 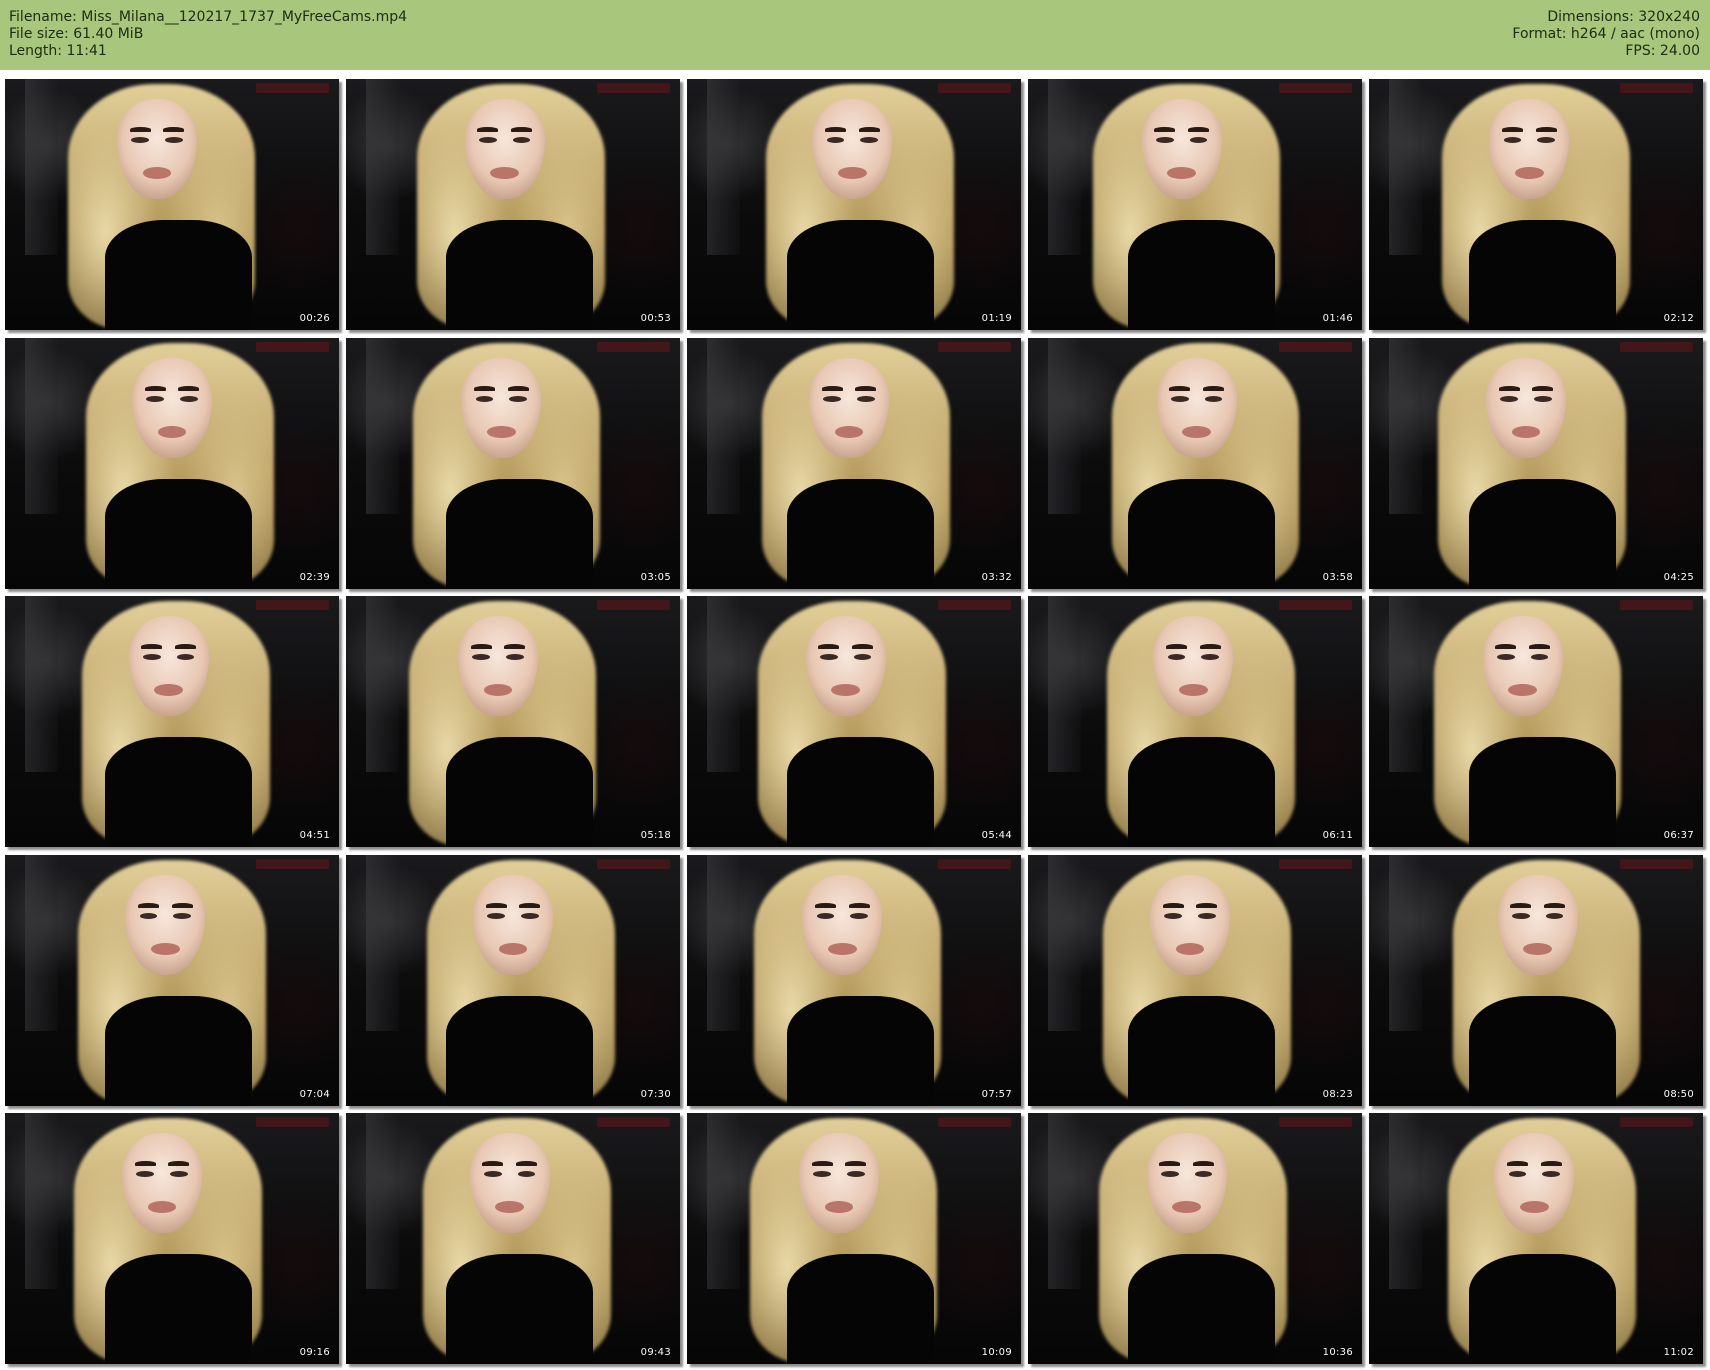 What do you see at coordinates (58, 51) in the screenshot?
I see `length-text: Length: 11:41` at bounding box center [58, 51].